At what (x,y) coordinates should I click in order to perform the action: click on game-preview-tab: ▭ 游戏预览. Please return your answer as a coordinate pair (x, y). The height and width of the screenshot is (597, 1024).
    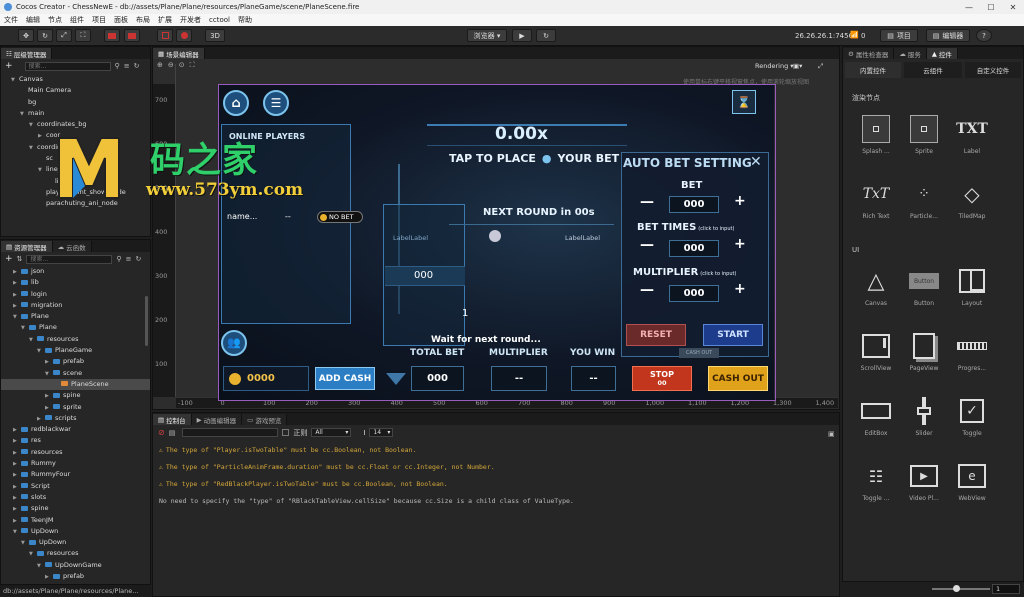
    Looking at the image, I should click on (265, 419).